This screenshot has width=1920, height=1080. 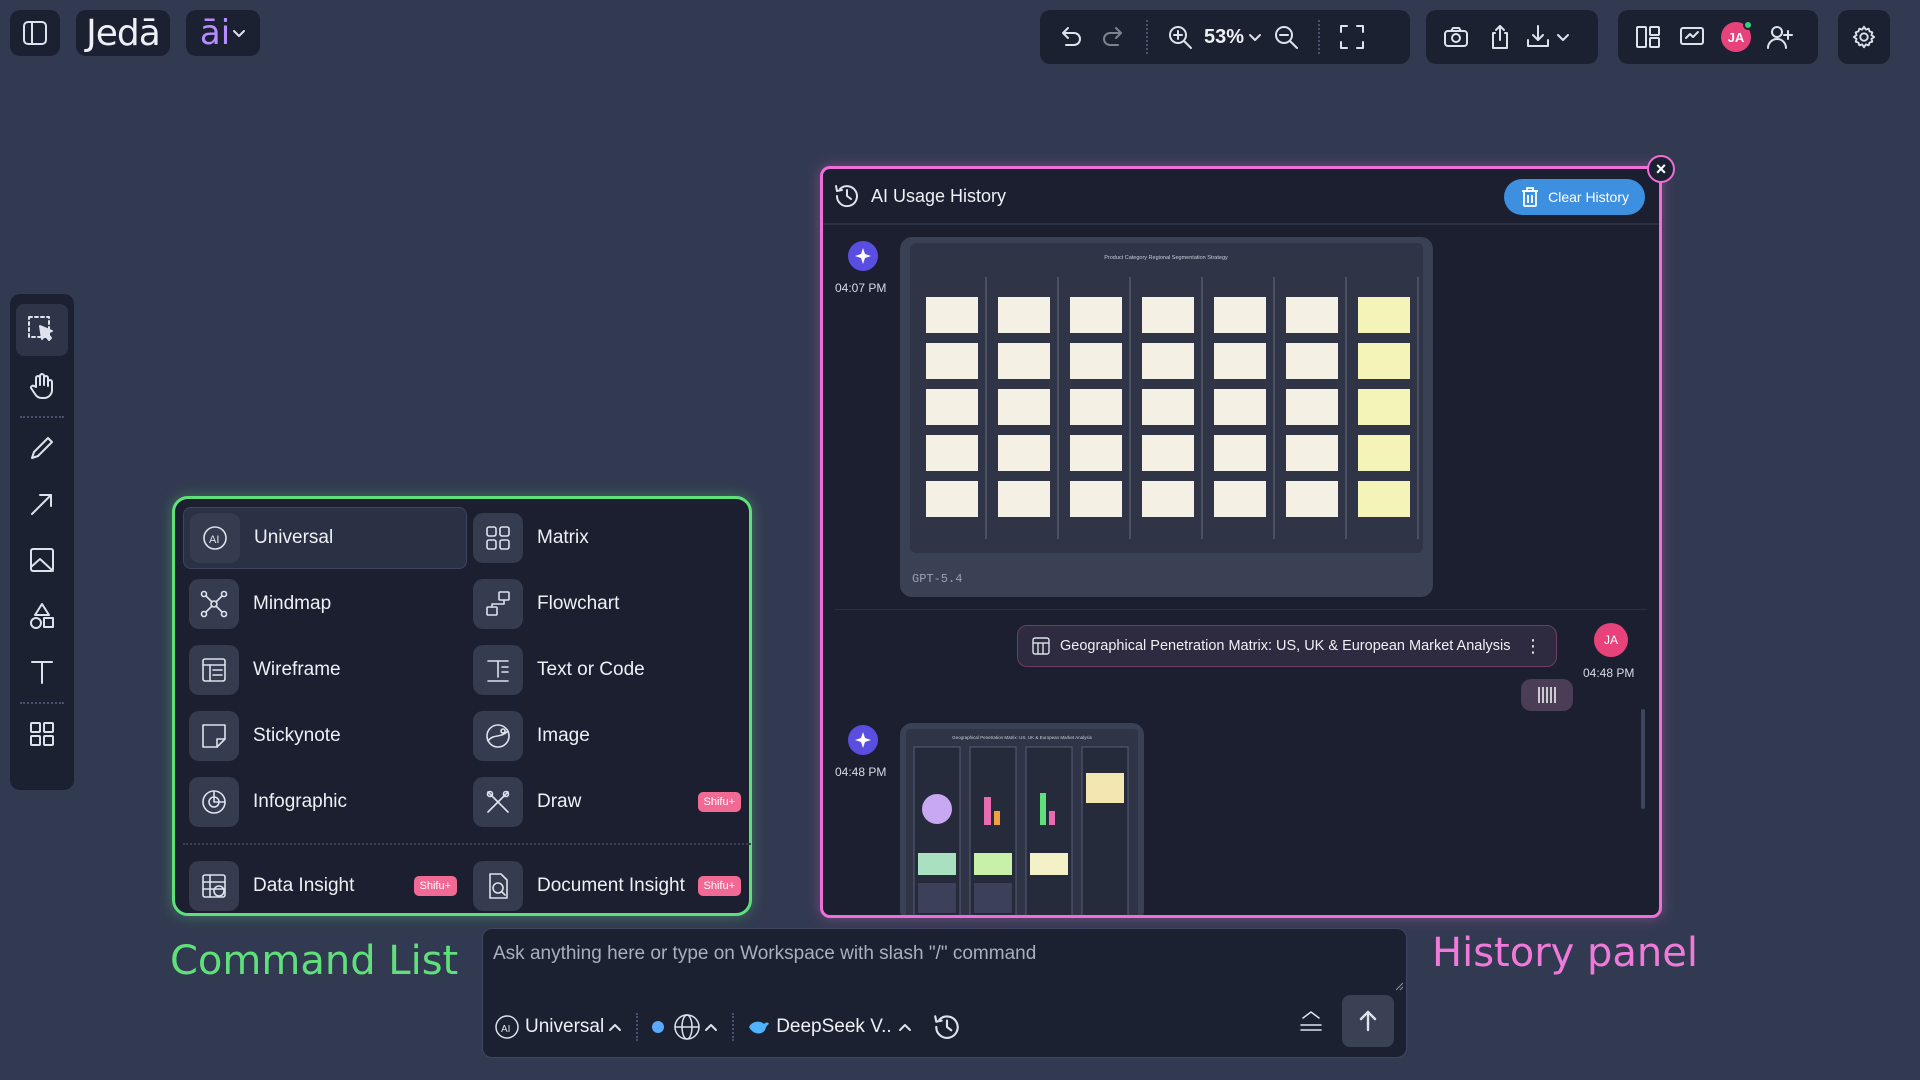 What do you see at coordinates (1530, 197) in the screenshot?
I see `trash-icon` at bounding box center [1530, 197].